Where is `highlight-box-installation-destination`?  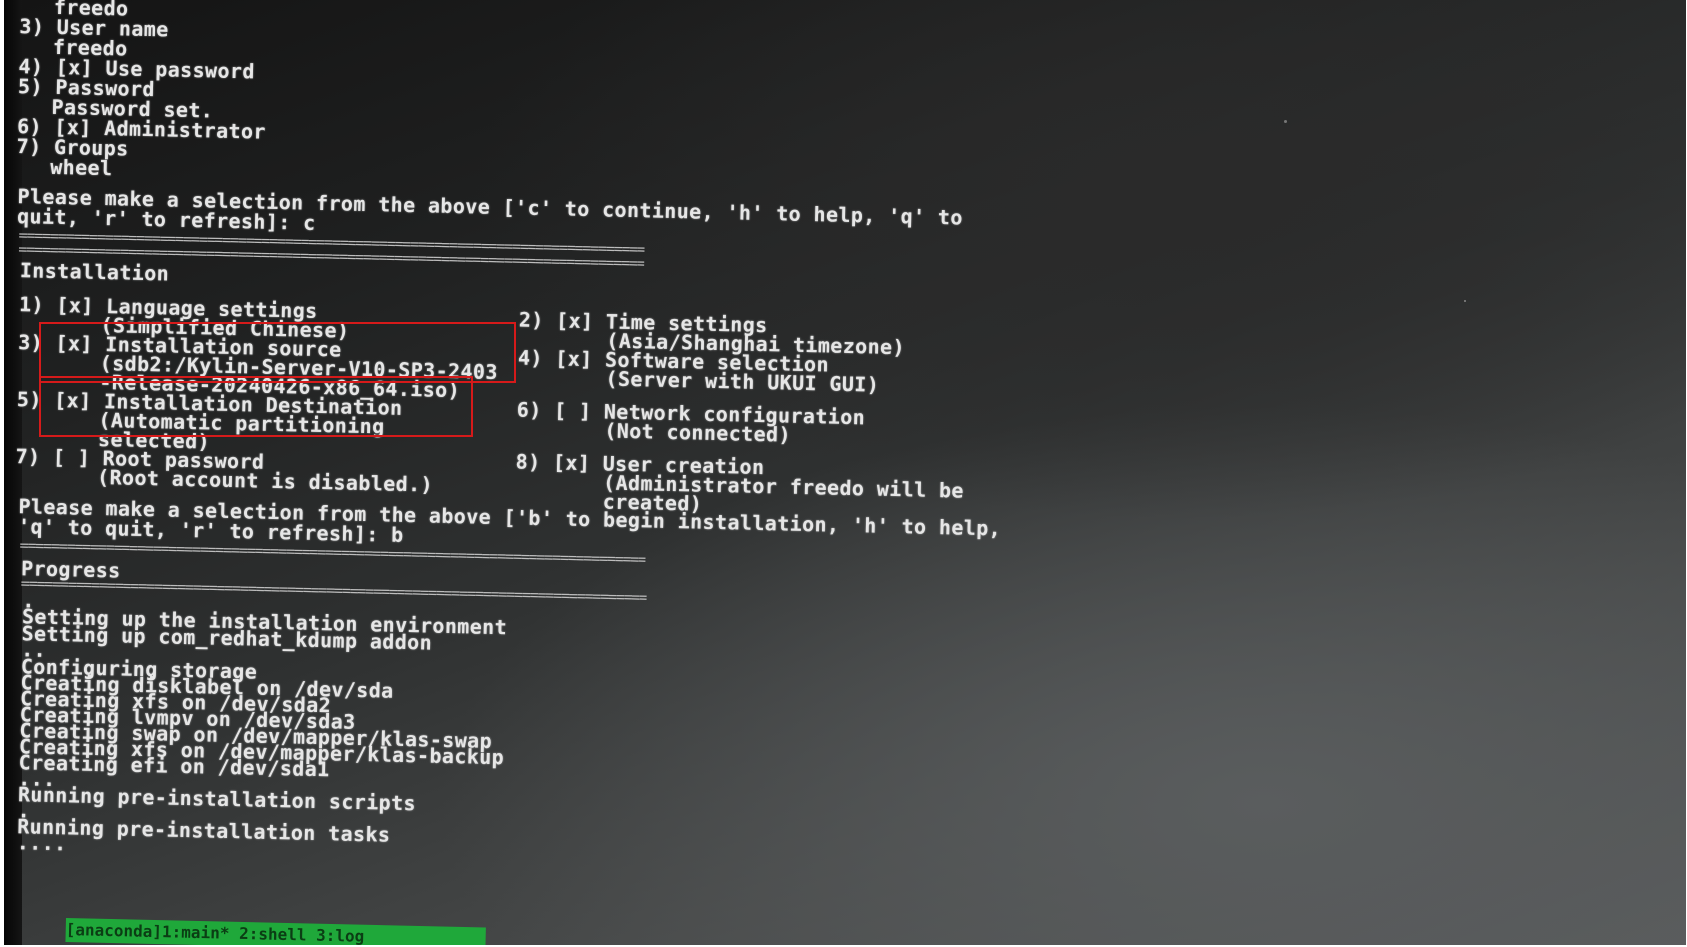 highlight-box-installation-destination is located at coordinates (256, 406).